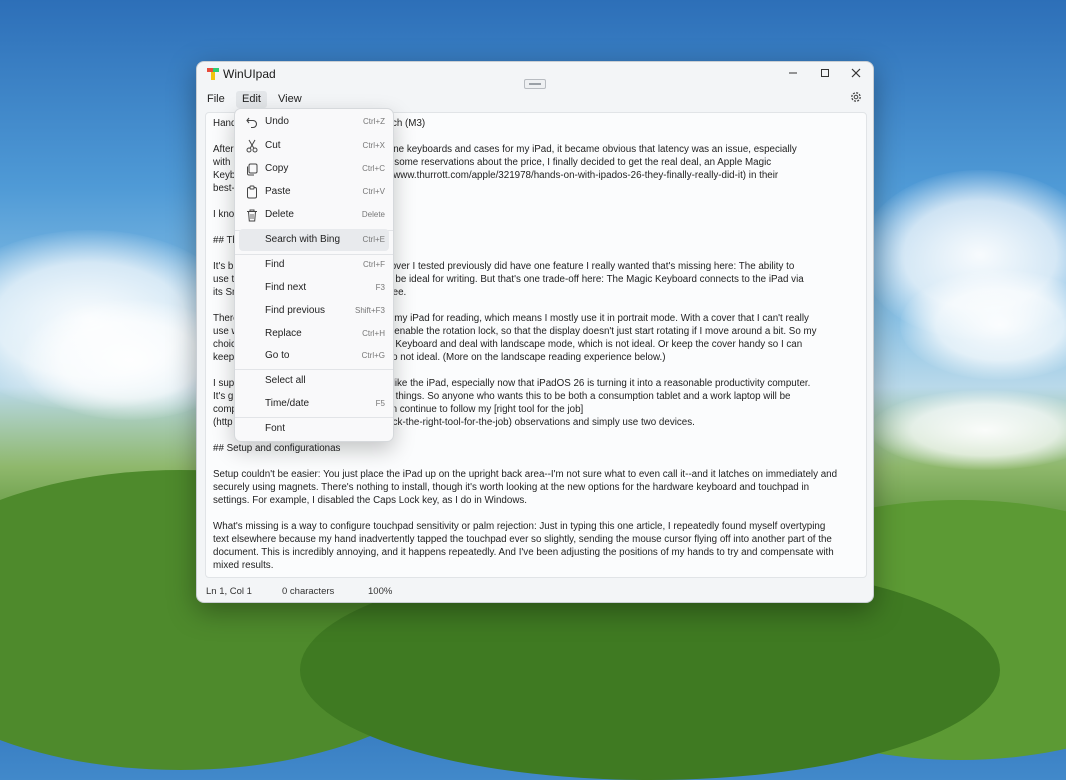 The height and width of the screenshot is (780, 1066). I want to click on menu-item-label: Search with Bing, so click(303, 239).